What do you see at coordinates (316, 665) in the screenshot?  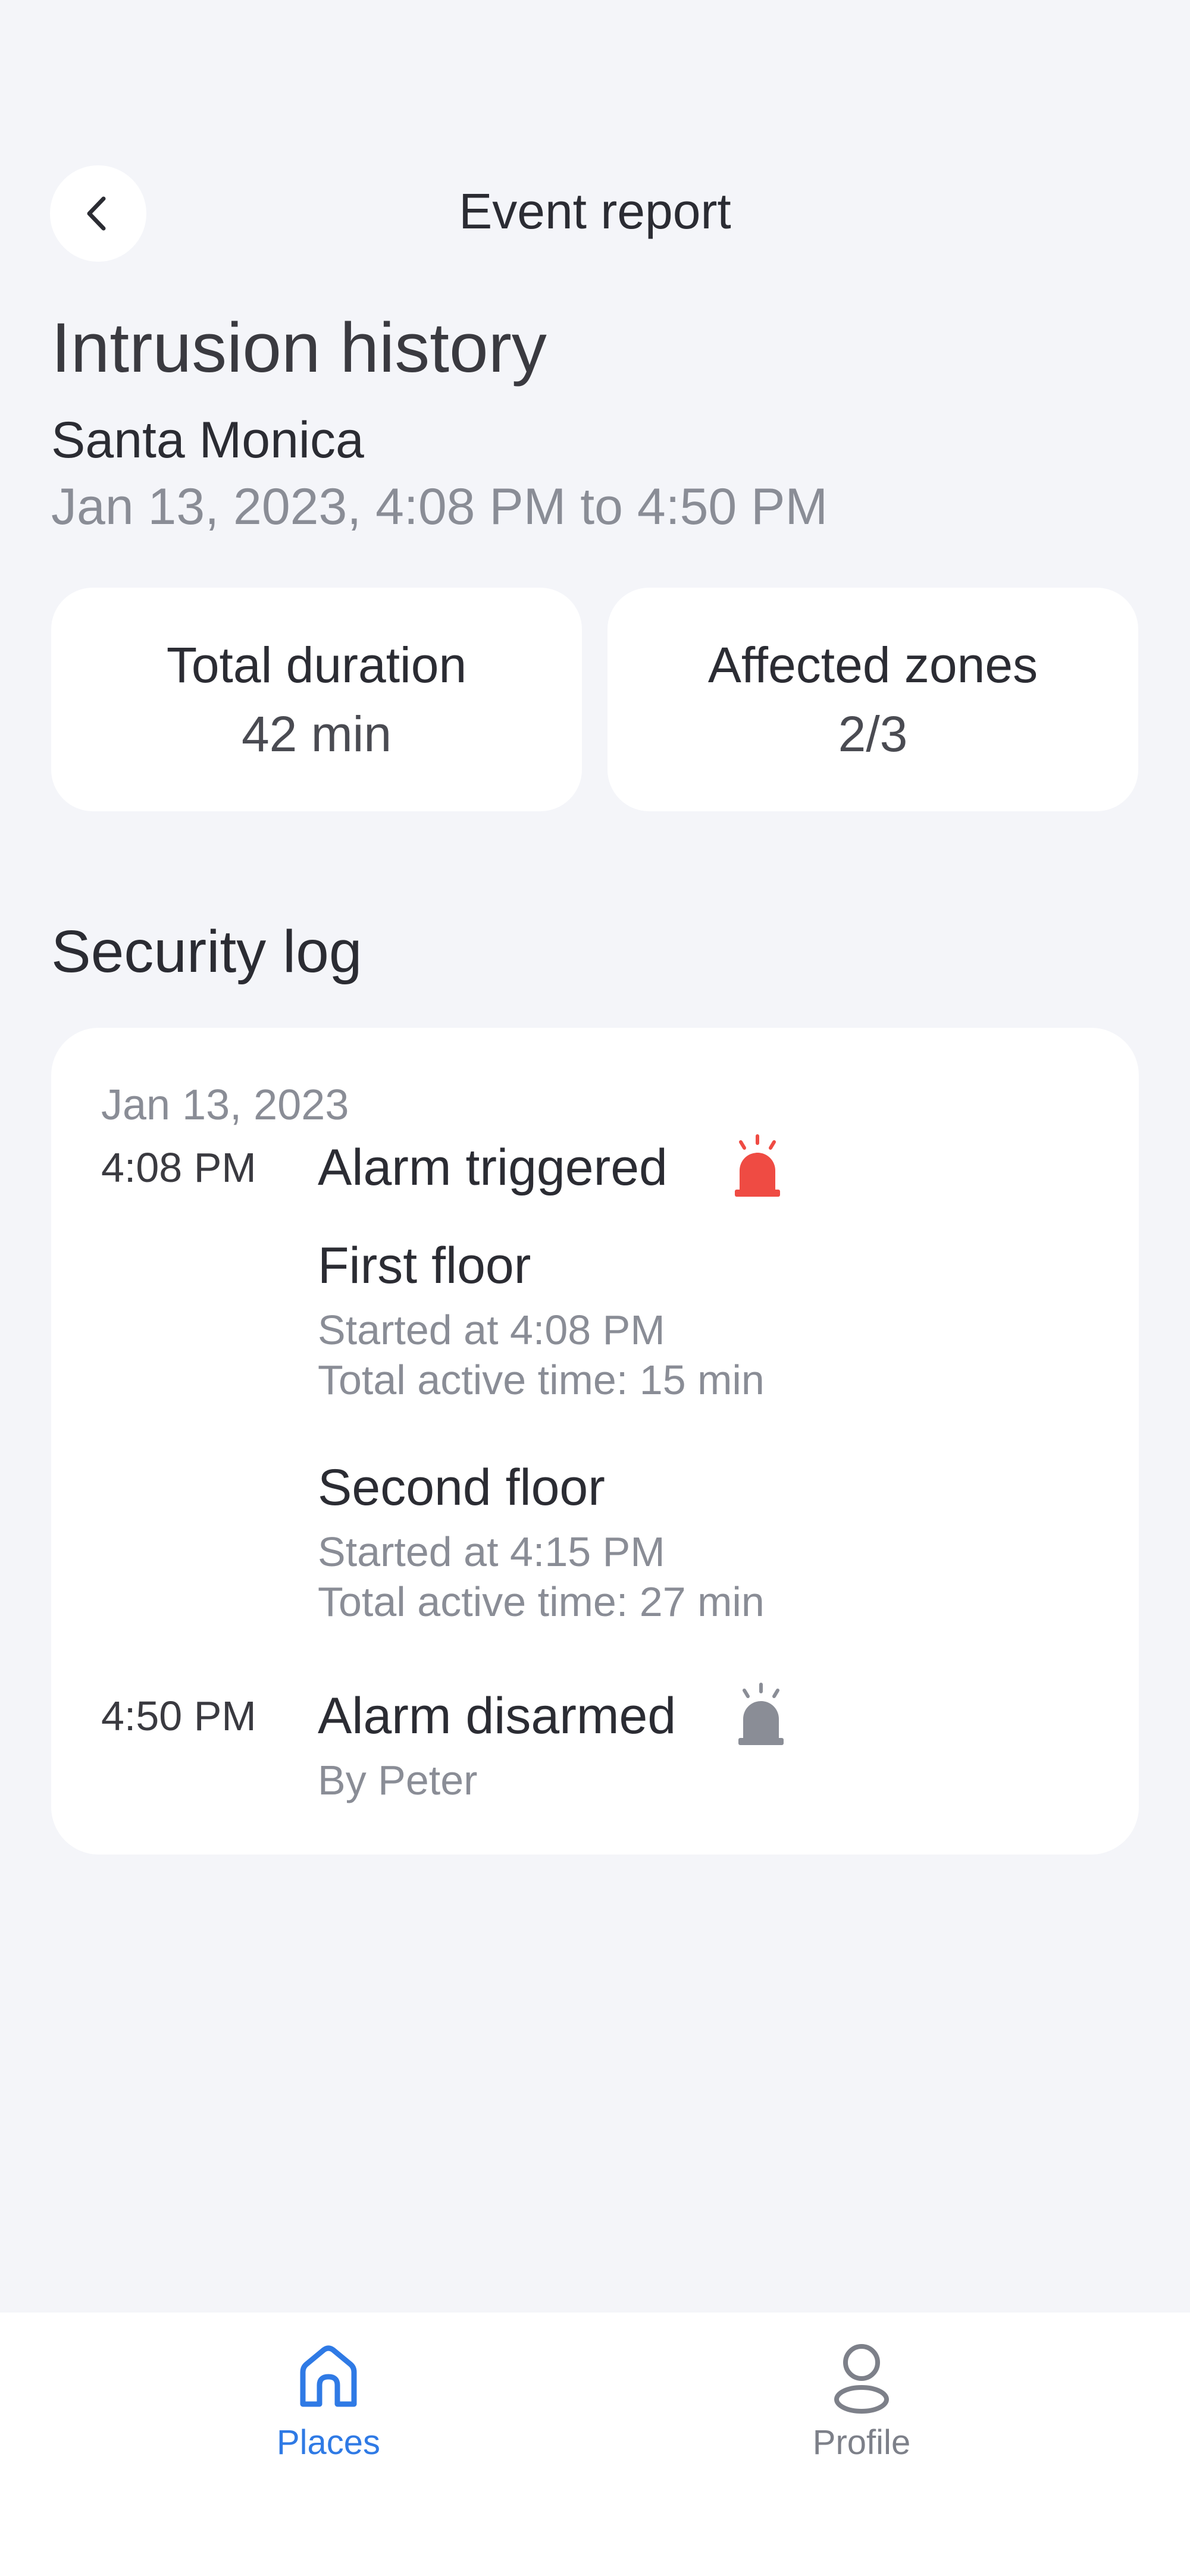 I see `stat-label: Total duration` at bounding box center [316, 665].